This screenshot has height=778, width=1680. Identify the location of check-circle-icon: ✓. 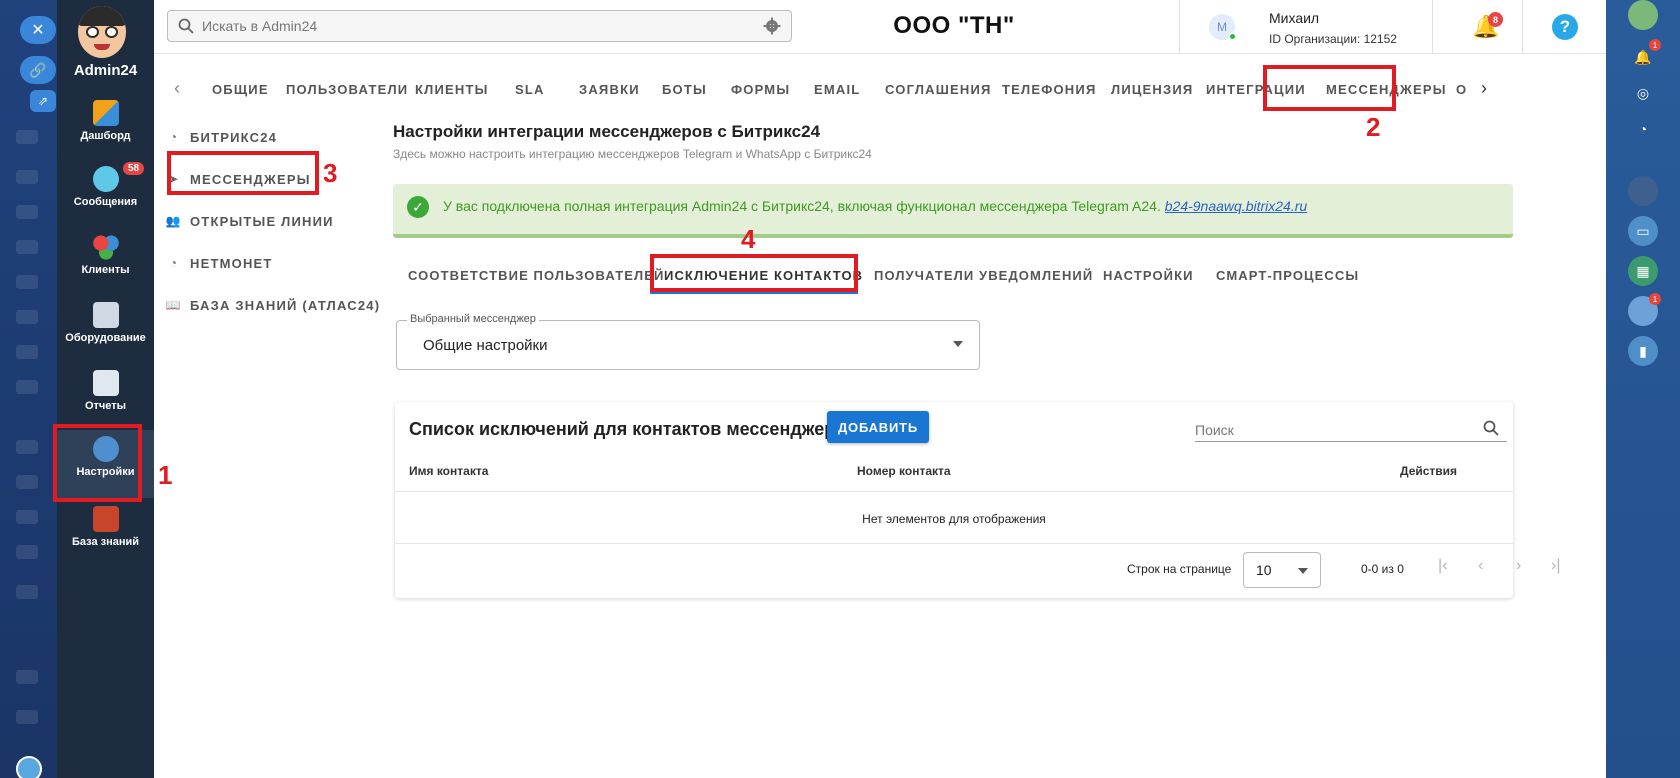
(418, 207).